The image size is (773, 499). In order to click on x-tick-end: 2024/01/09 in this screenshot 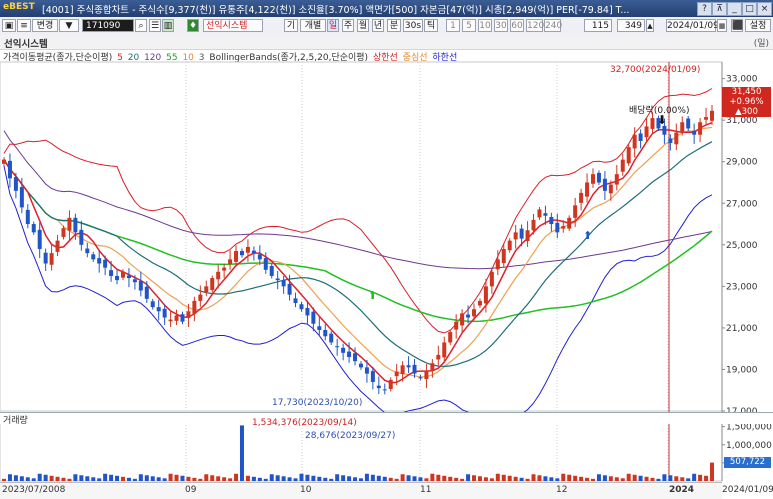, I will do `click(747, 490)`.